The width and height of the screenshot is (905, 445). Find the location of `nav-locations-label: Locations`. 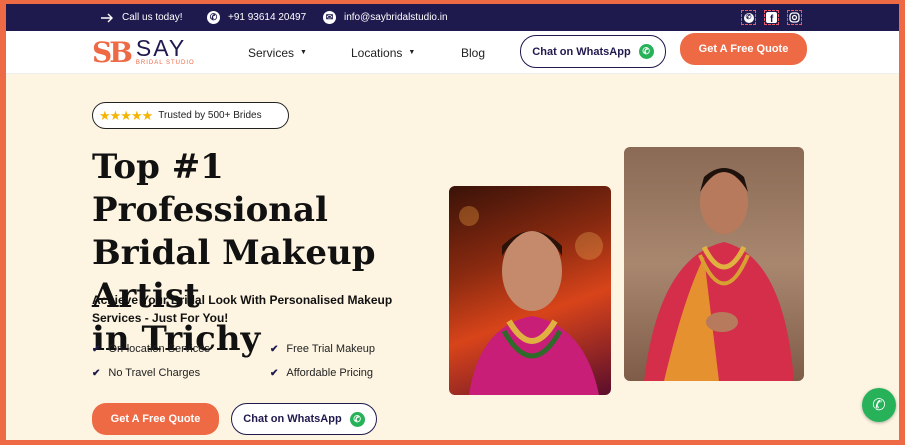

nav-locations-label: Locations is located at coordinates (377, 52).